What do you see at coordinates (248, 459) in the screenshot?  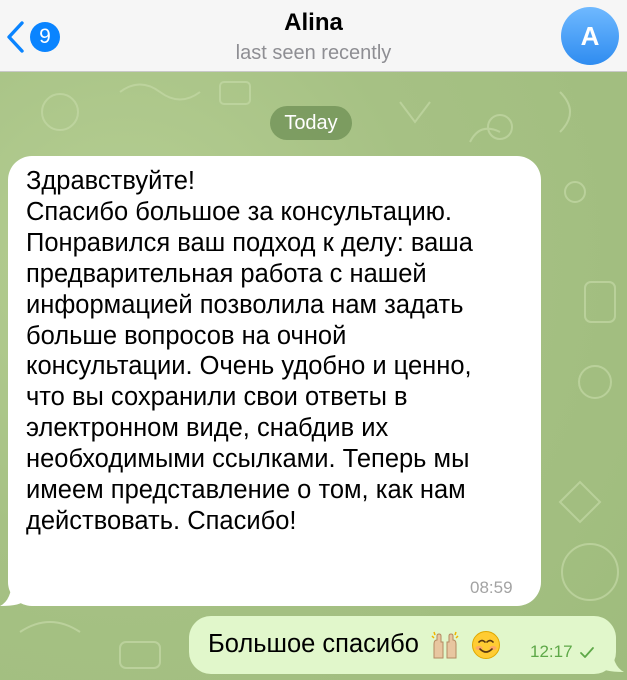 I see `message-line: необходимыми ссылками. Теперь мы` at bounding box center [248, 459].